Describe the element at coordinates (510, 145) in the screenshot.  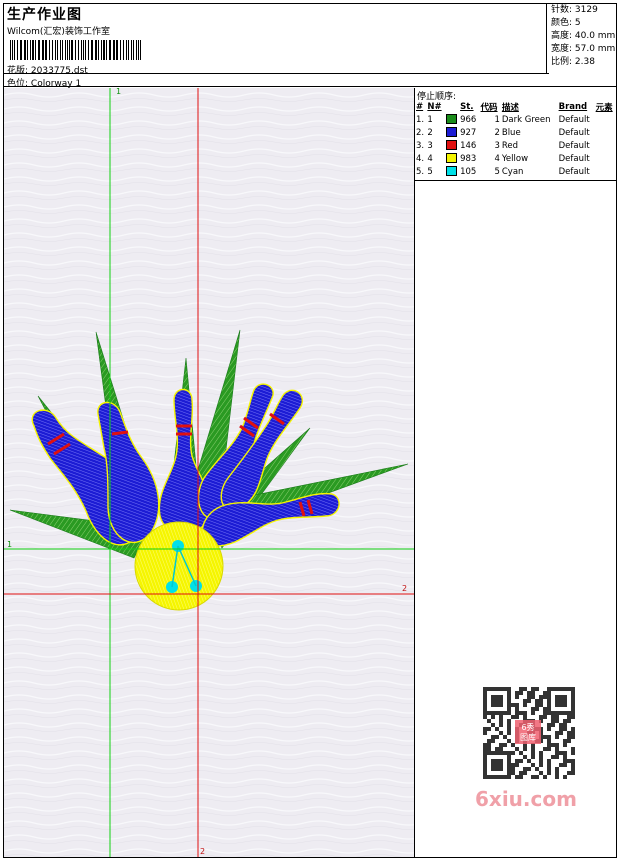
I see `row-description: Red` at that location.